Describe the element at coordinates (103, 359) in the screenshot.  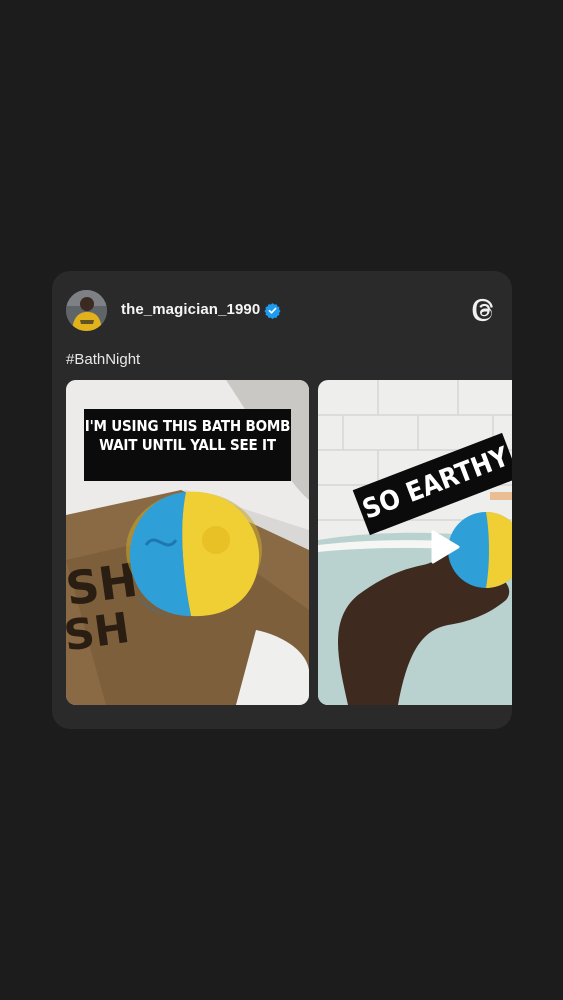
I see `post-caption-hashtag: #BathNight` at that location.